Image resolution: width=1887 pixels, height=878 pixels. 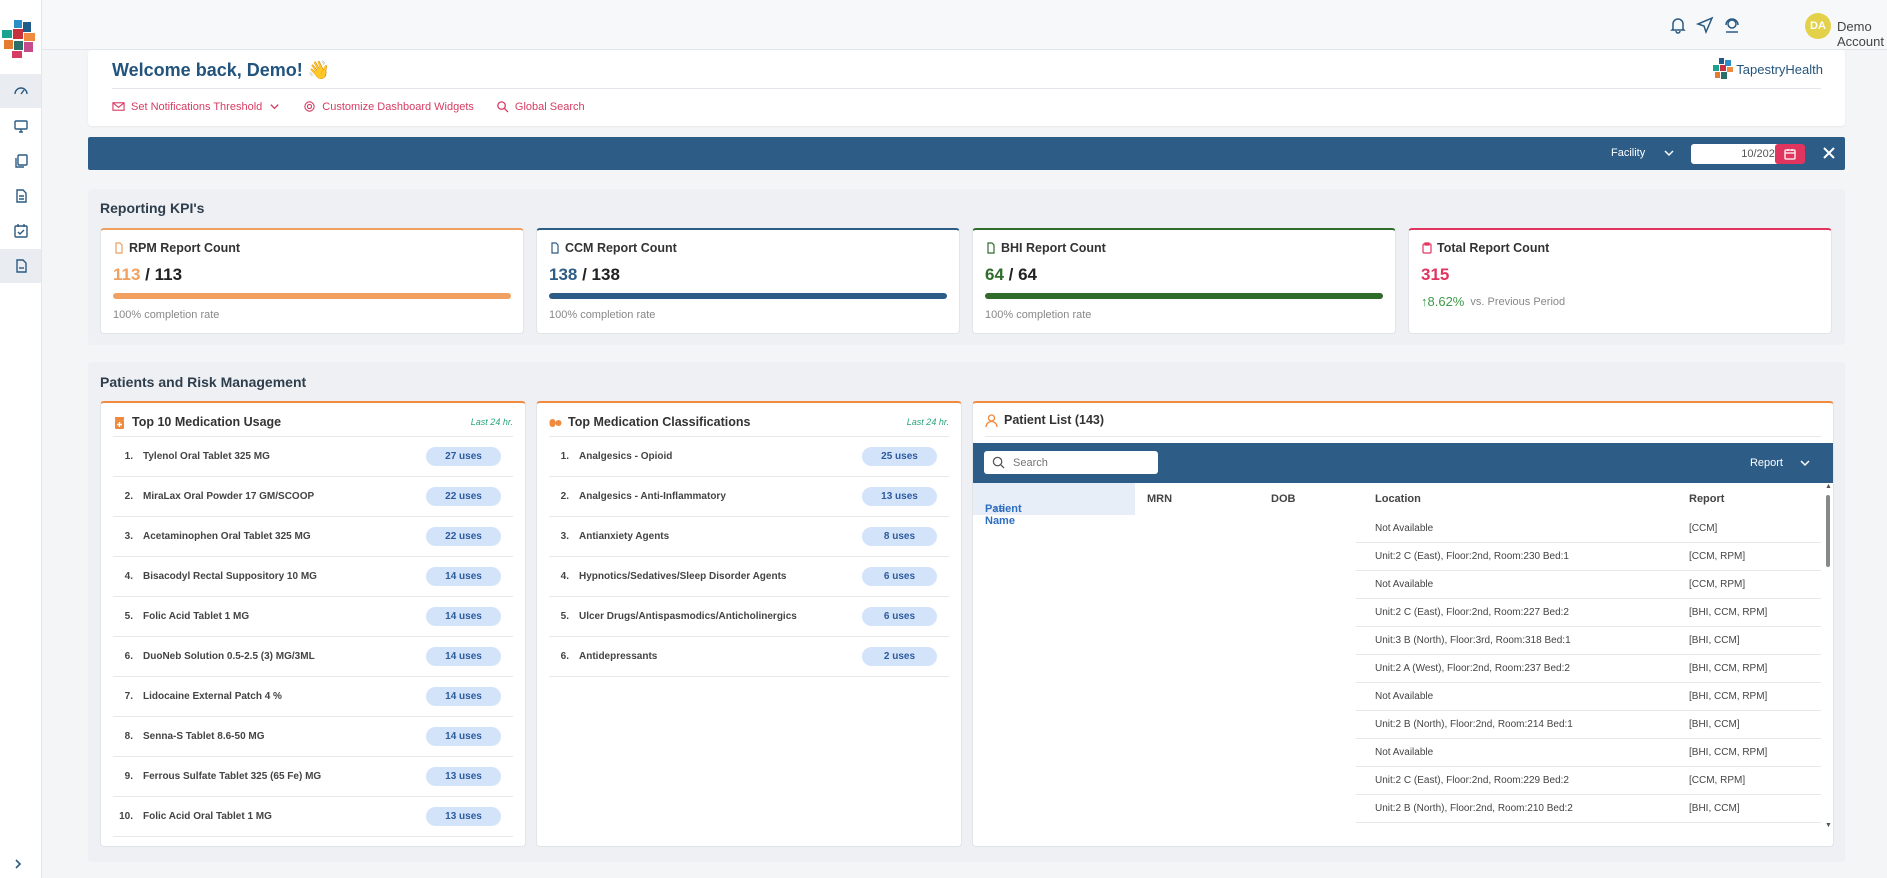 What do you see at coordinates (313, 736) in the screenshot?
I see `list-item: 8. Senna-S Tablet 8.6-50 MG 14 uses` at bounding box center [313, 736].